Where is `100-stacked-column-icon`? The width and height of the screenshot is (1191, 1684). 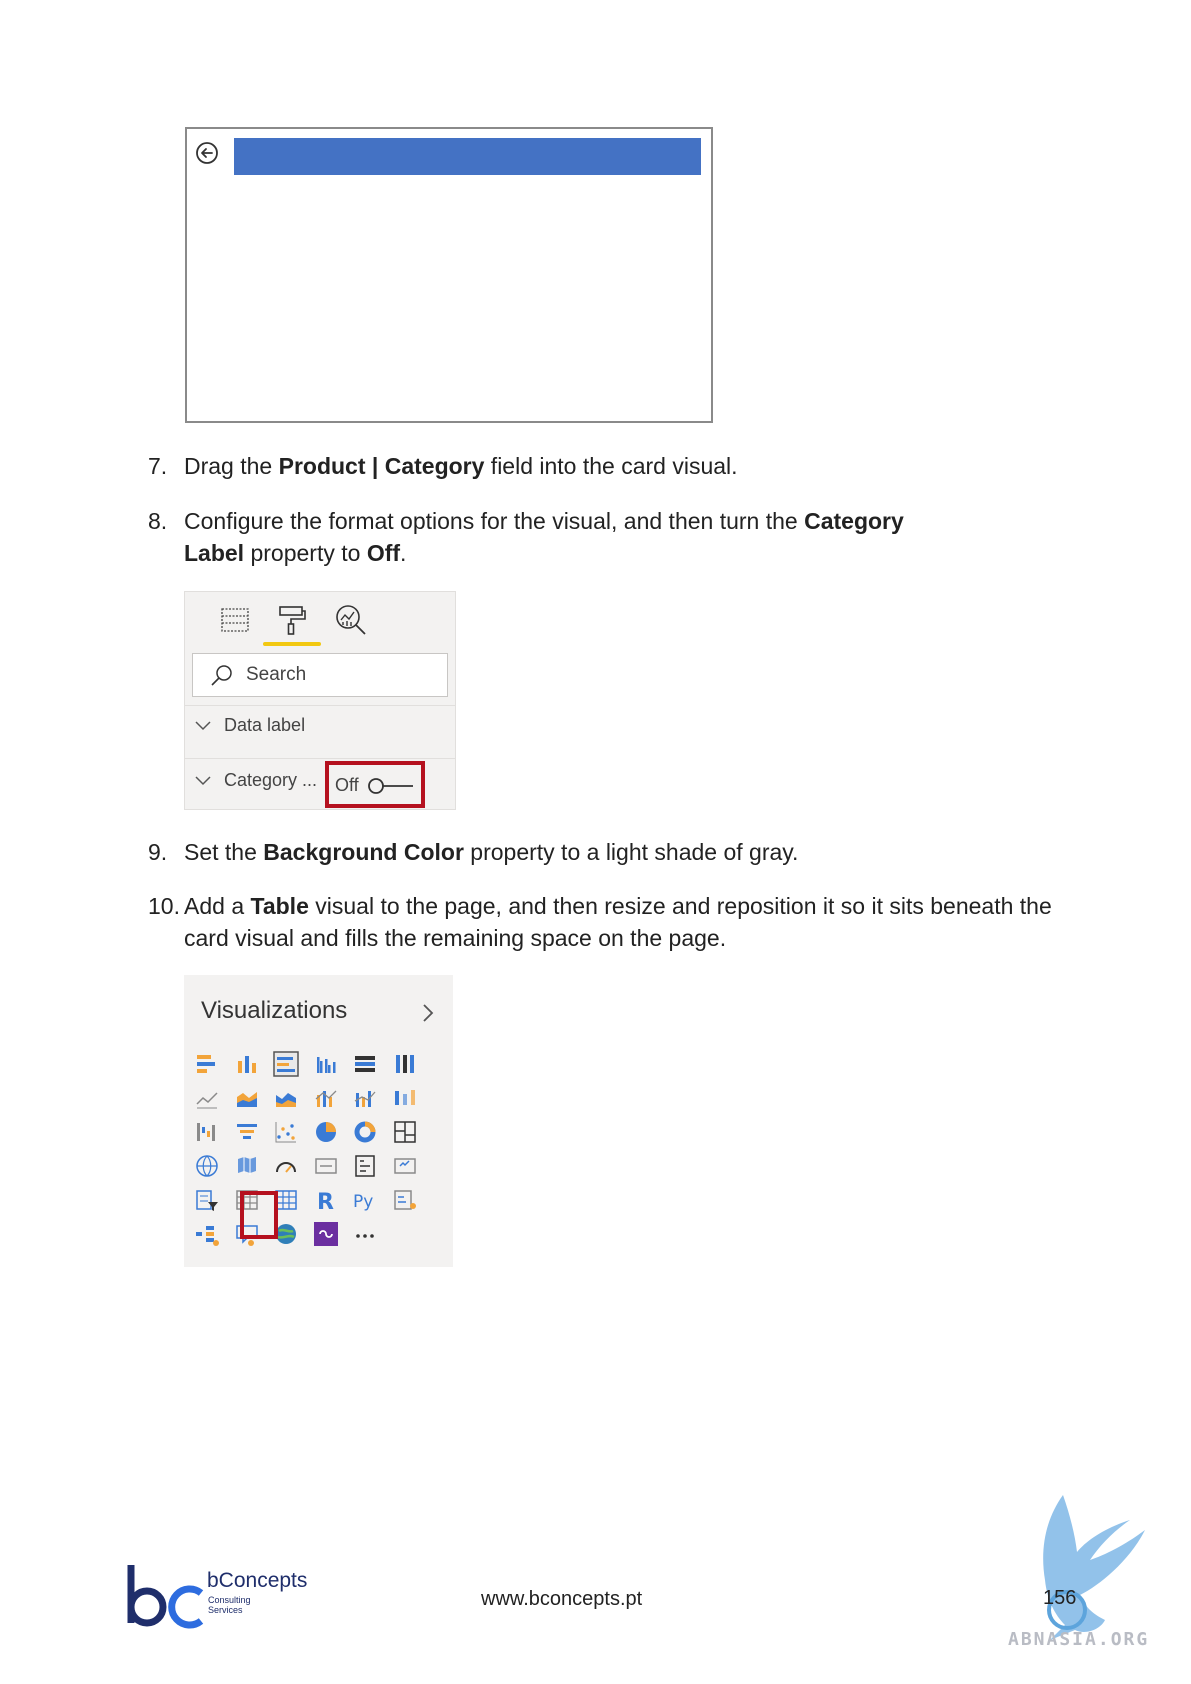
100-stacked-column-icon is located at coordinates (405, 1064).